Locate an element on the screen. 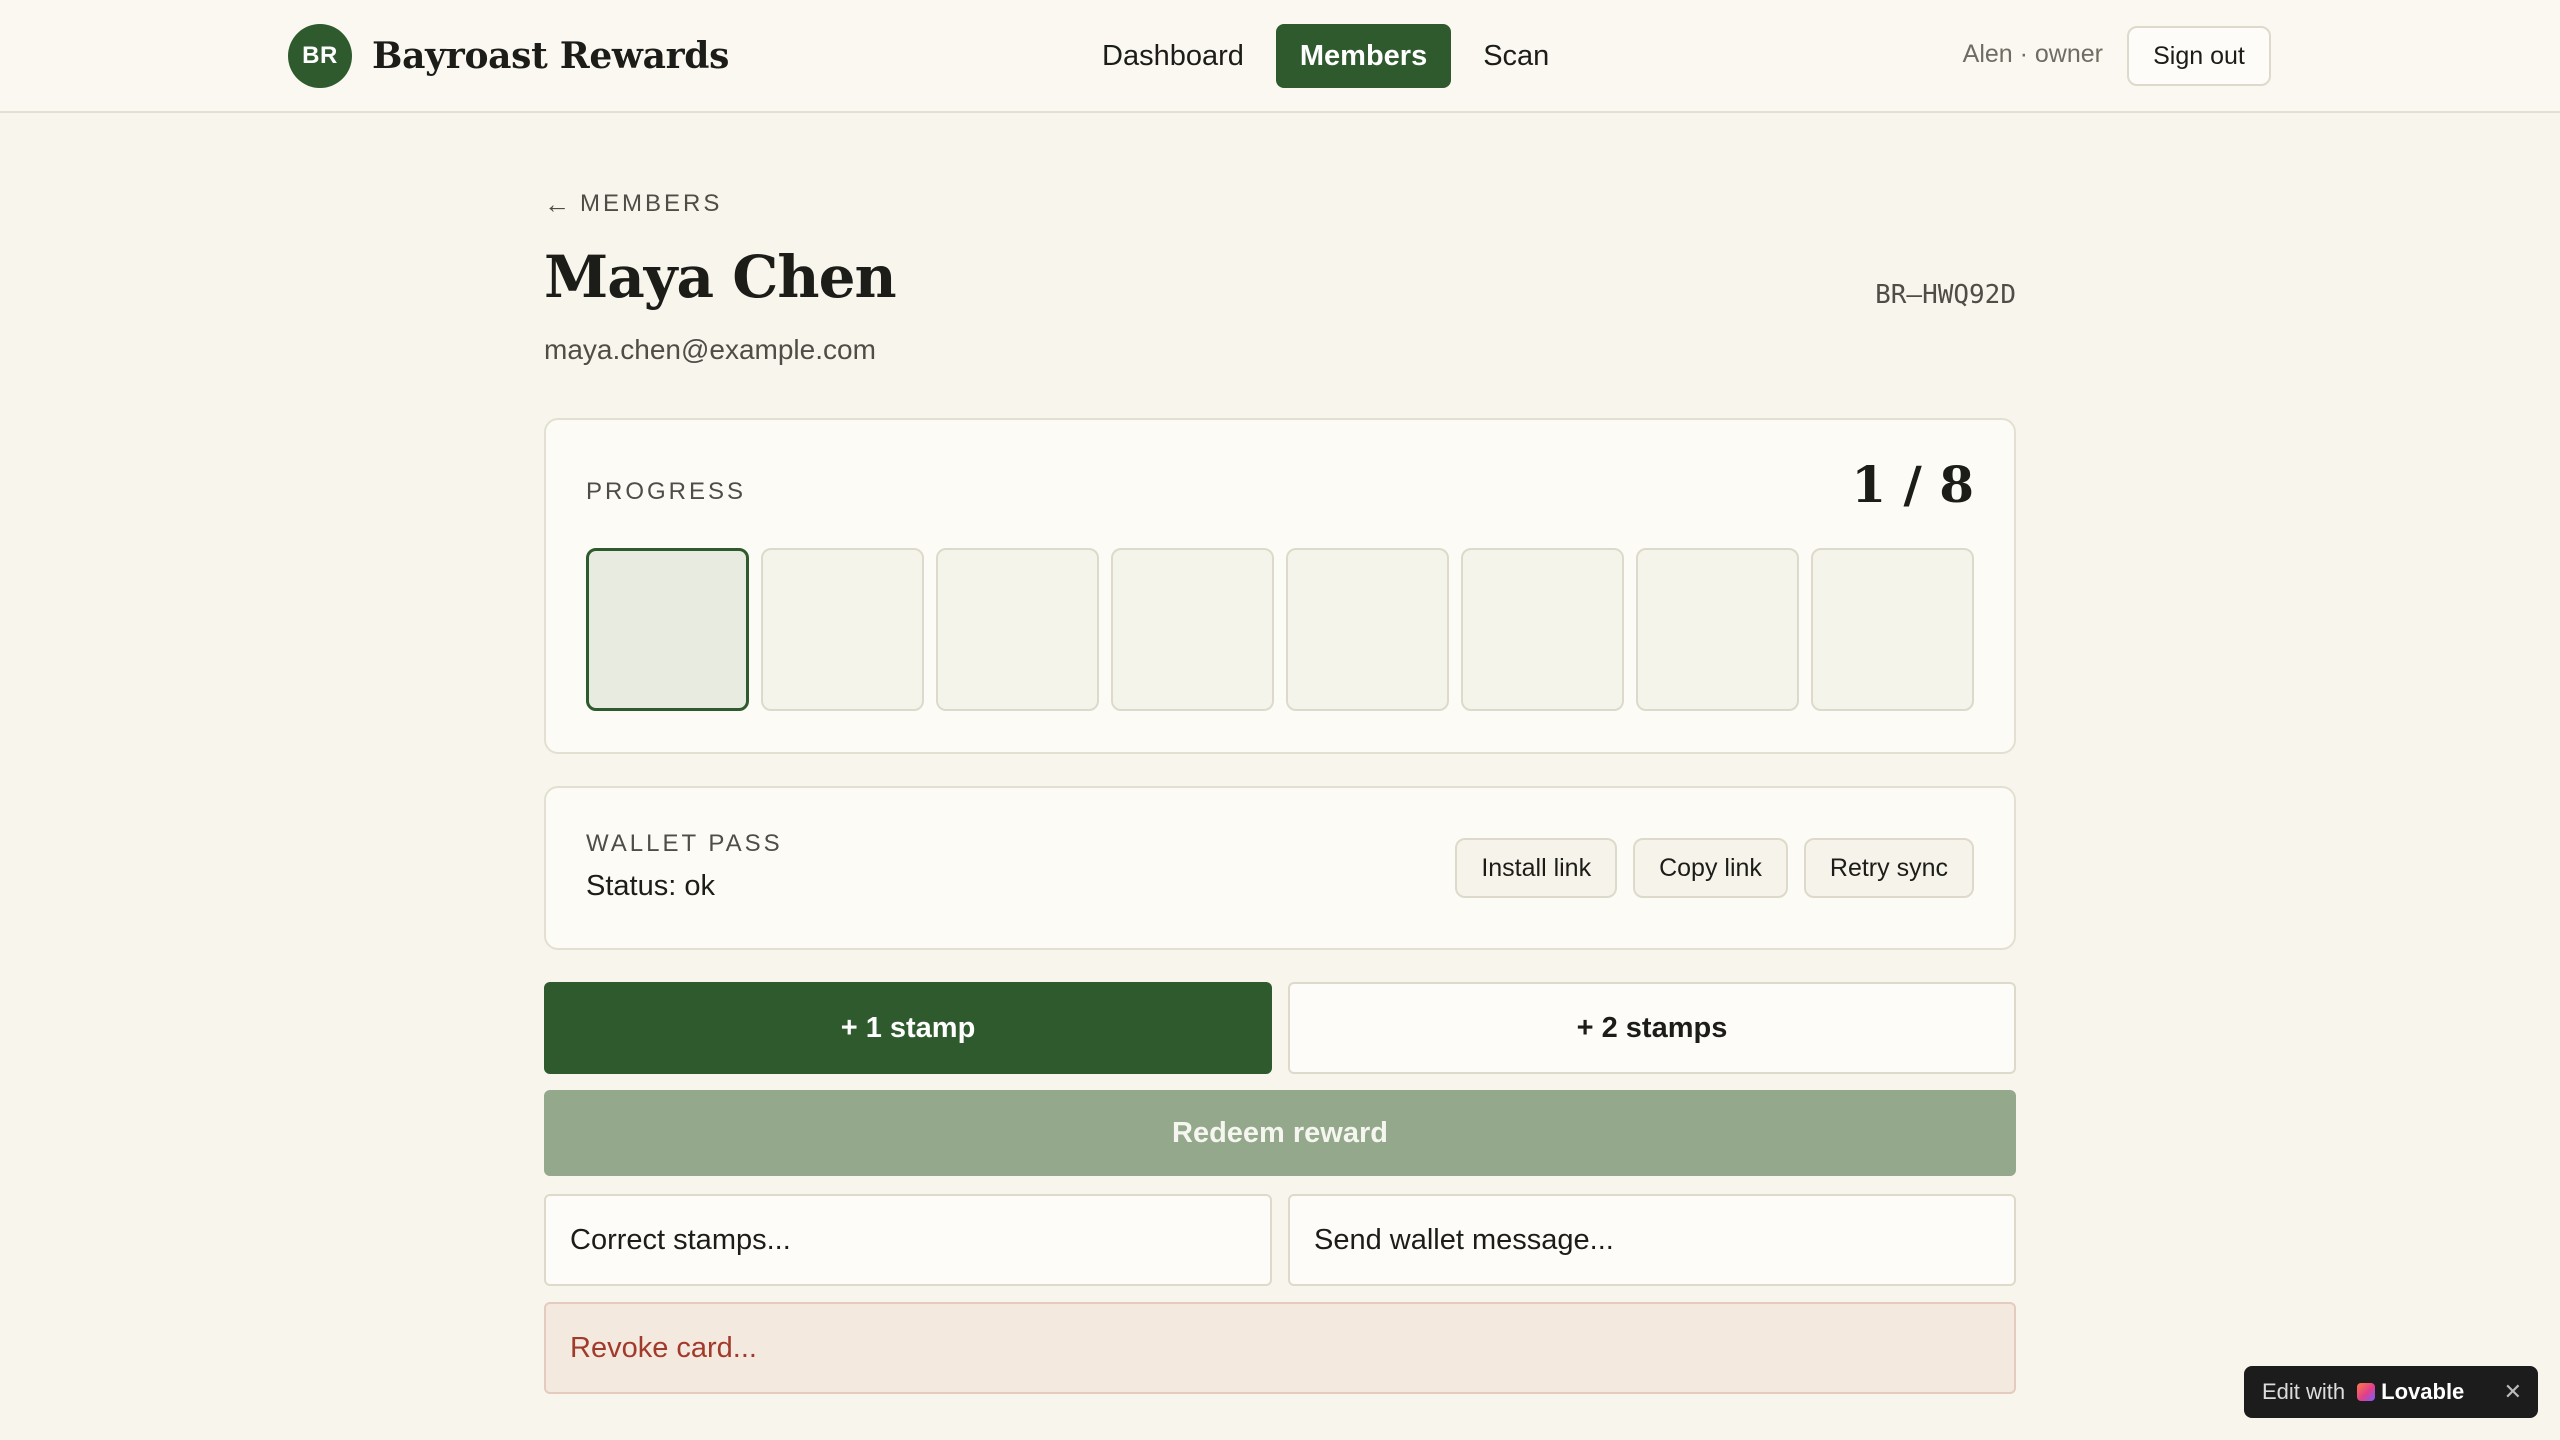  wallet-actions: Install link Copy link Retry sync is located at coordinates (1706, 868).